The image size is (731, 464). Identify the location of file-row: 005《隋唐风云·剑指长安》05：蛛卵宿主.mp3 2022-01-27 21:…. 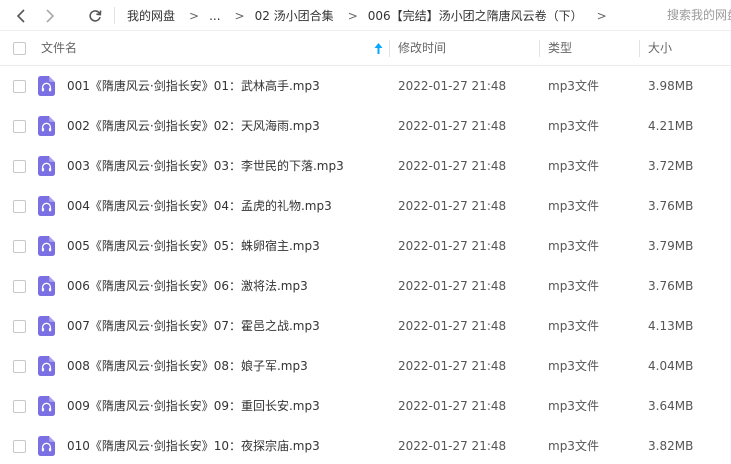
(365, 246).